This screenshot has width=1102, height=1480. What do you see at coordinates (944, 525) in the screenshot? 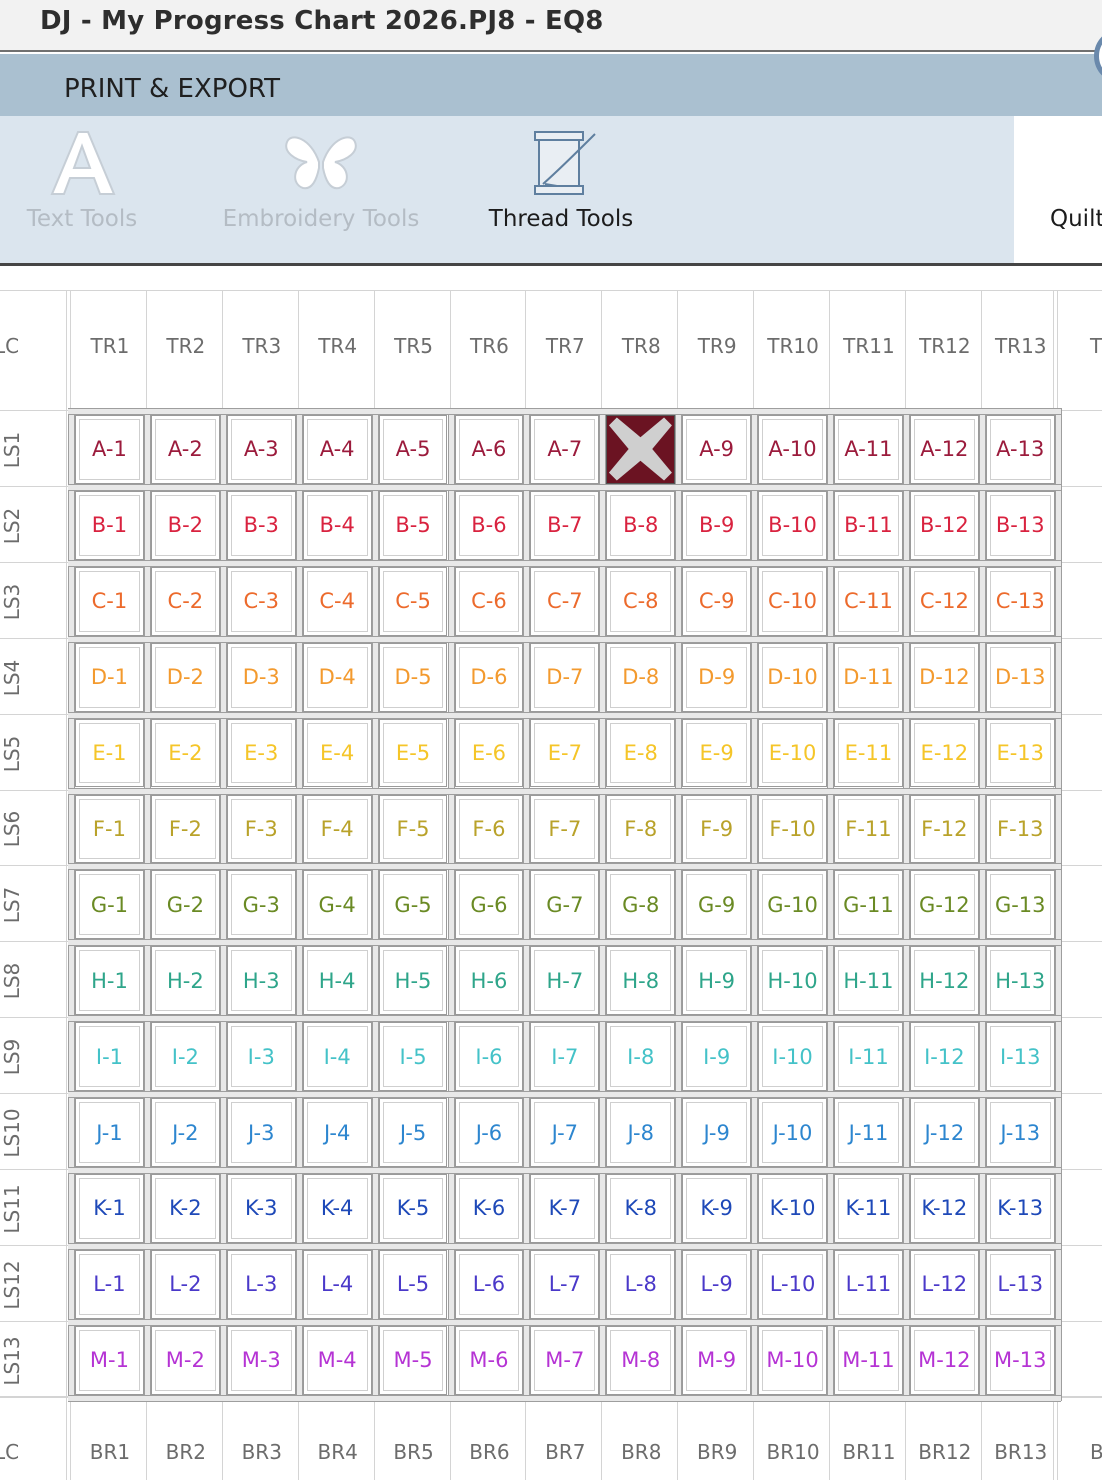
I see `quilt-block: B-12` at bounding box center [944, 525].